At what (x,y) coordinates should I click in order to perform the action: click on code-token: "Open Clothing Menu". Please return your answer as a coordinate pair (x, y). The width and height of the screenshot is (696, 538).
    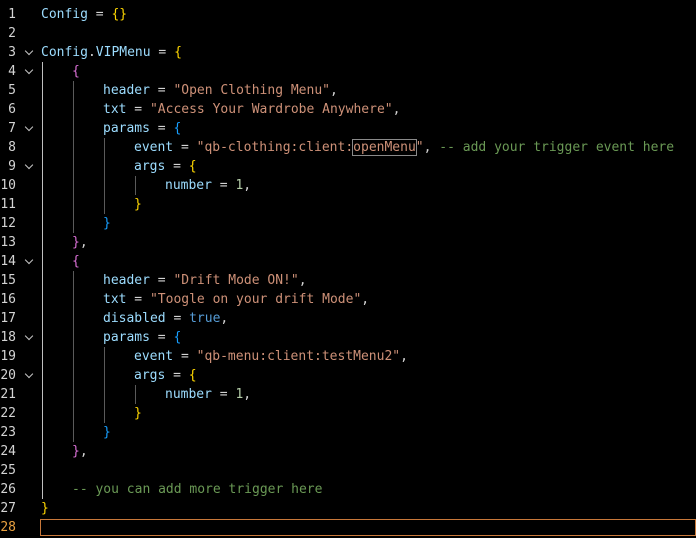
    Looking at the image, I should click on (251, 90).